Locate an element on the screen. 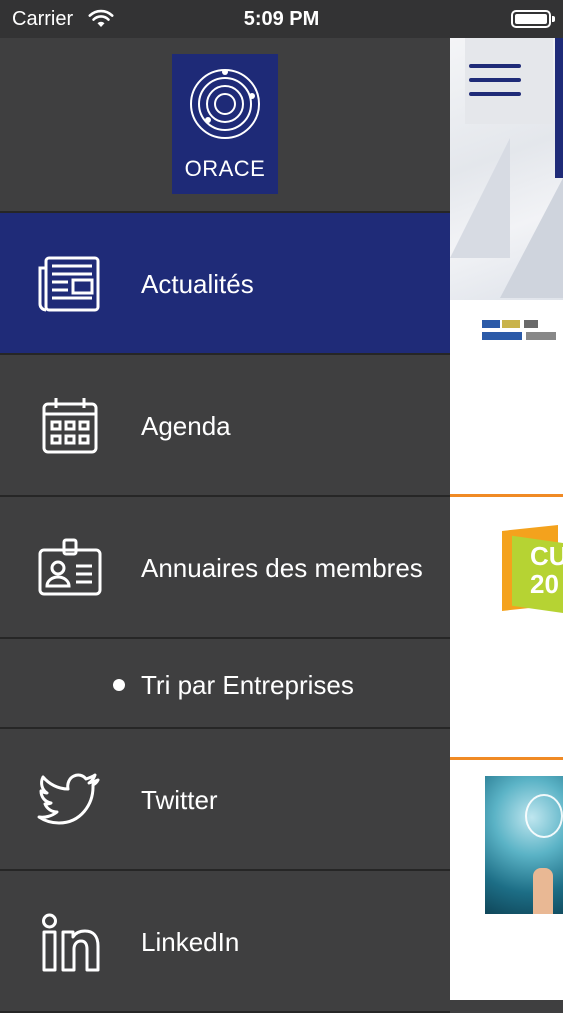 This screenshot has height=1013, width=563. linkedin-icon is located at coordinates (70, 942).